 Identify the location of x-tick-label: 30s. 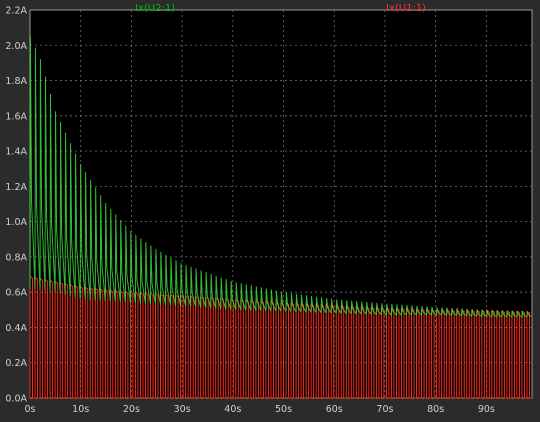
(182, 409).